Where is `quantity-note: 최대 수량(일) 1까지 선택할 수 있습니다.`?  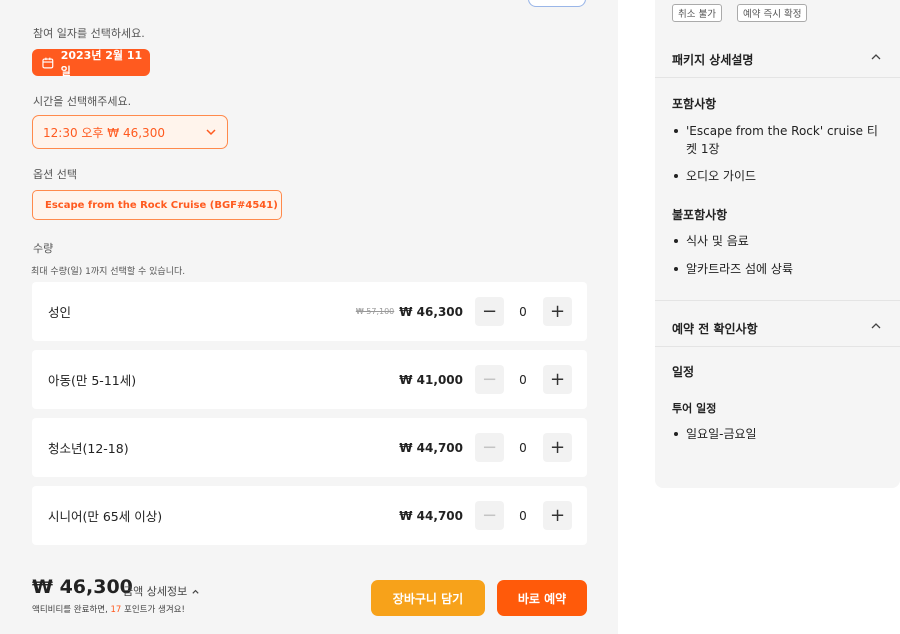
quantity-note: 최대 수량(일) 1까지 선택할 수 있습니다. is located at coordinates (108, 272).